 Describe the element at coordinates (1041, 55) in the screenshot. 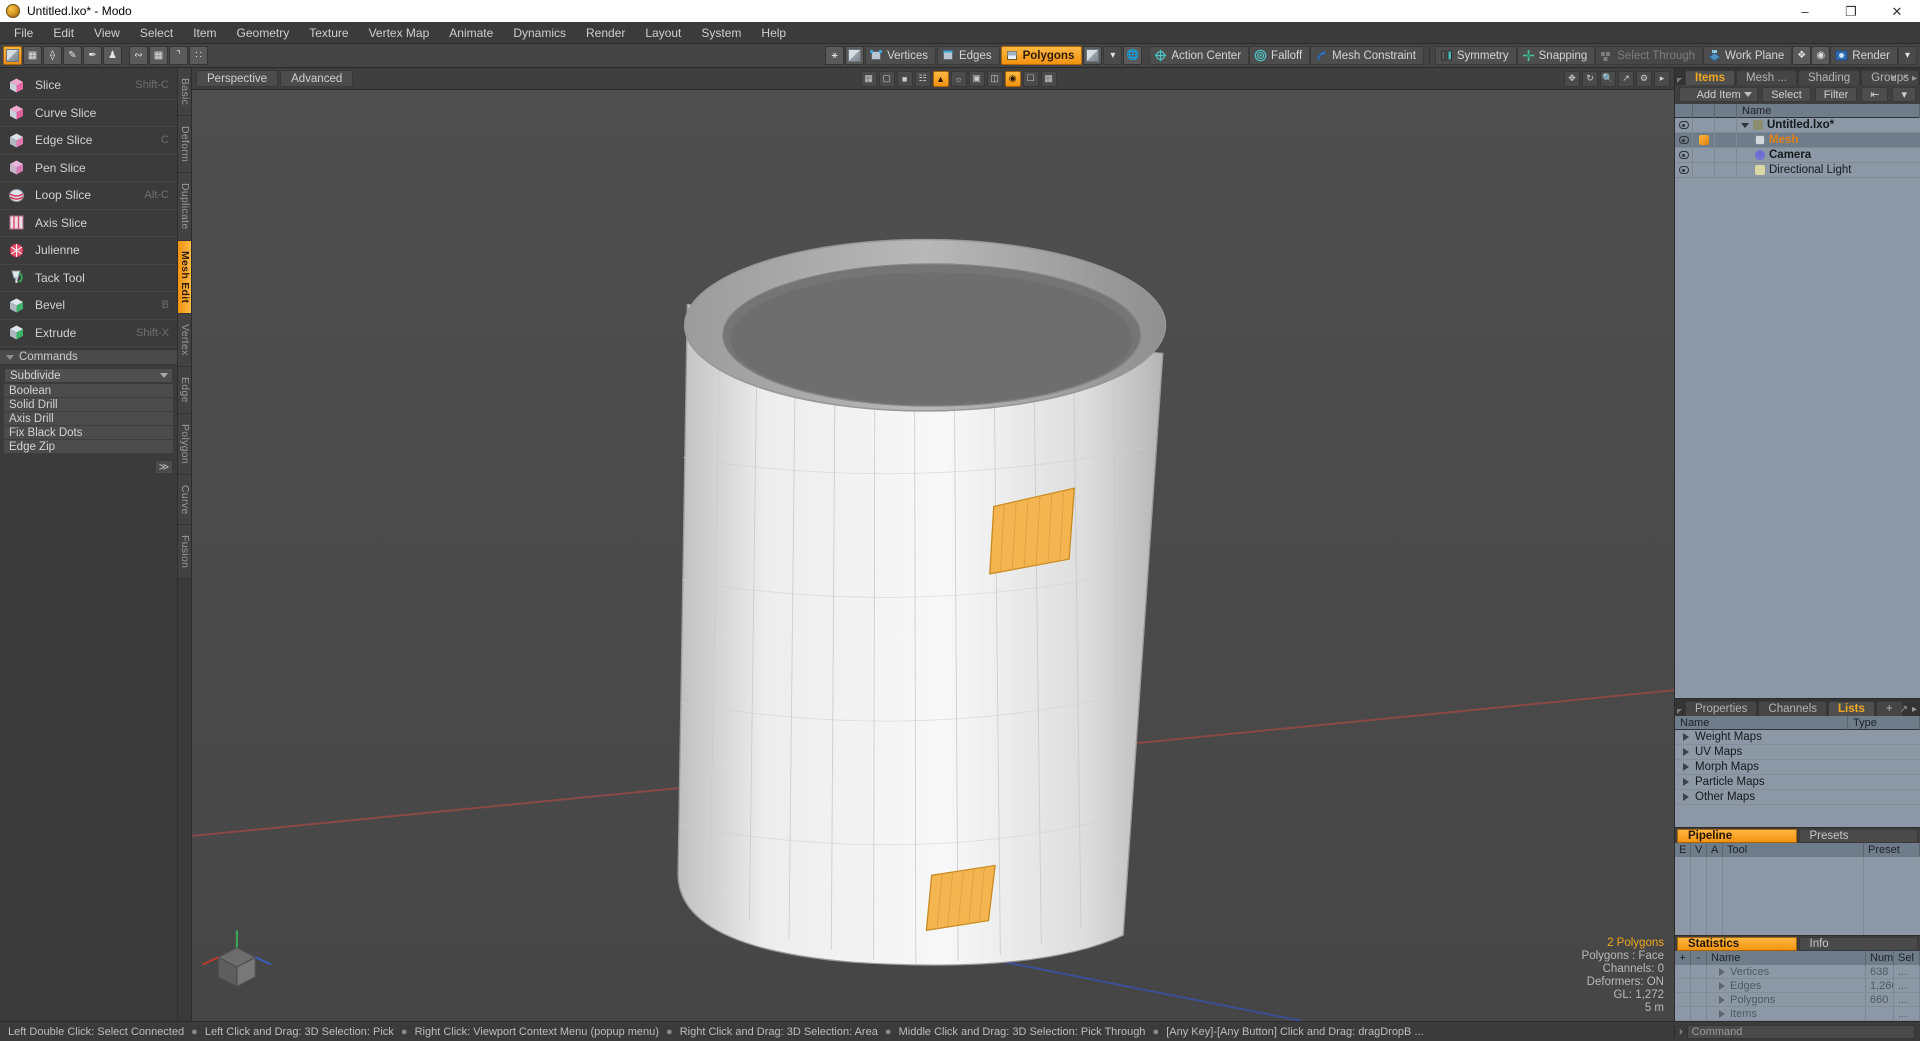

I see `polygons-button: Polygons` at that location.